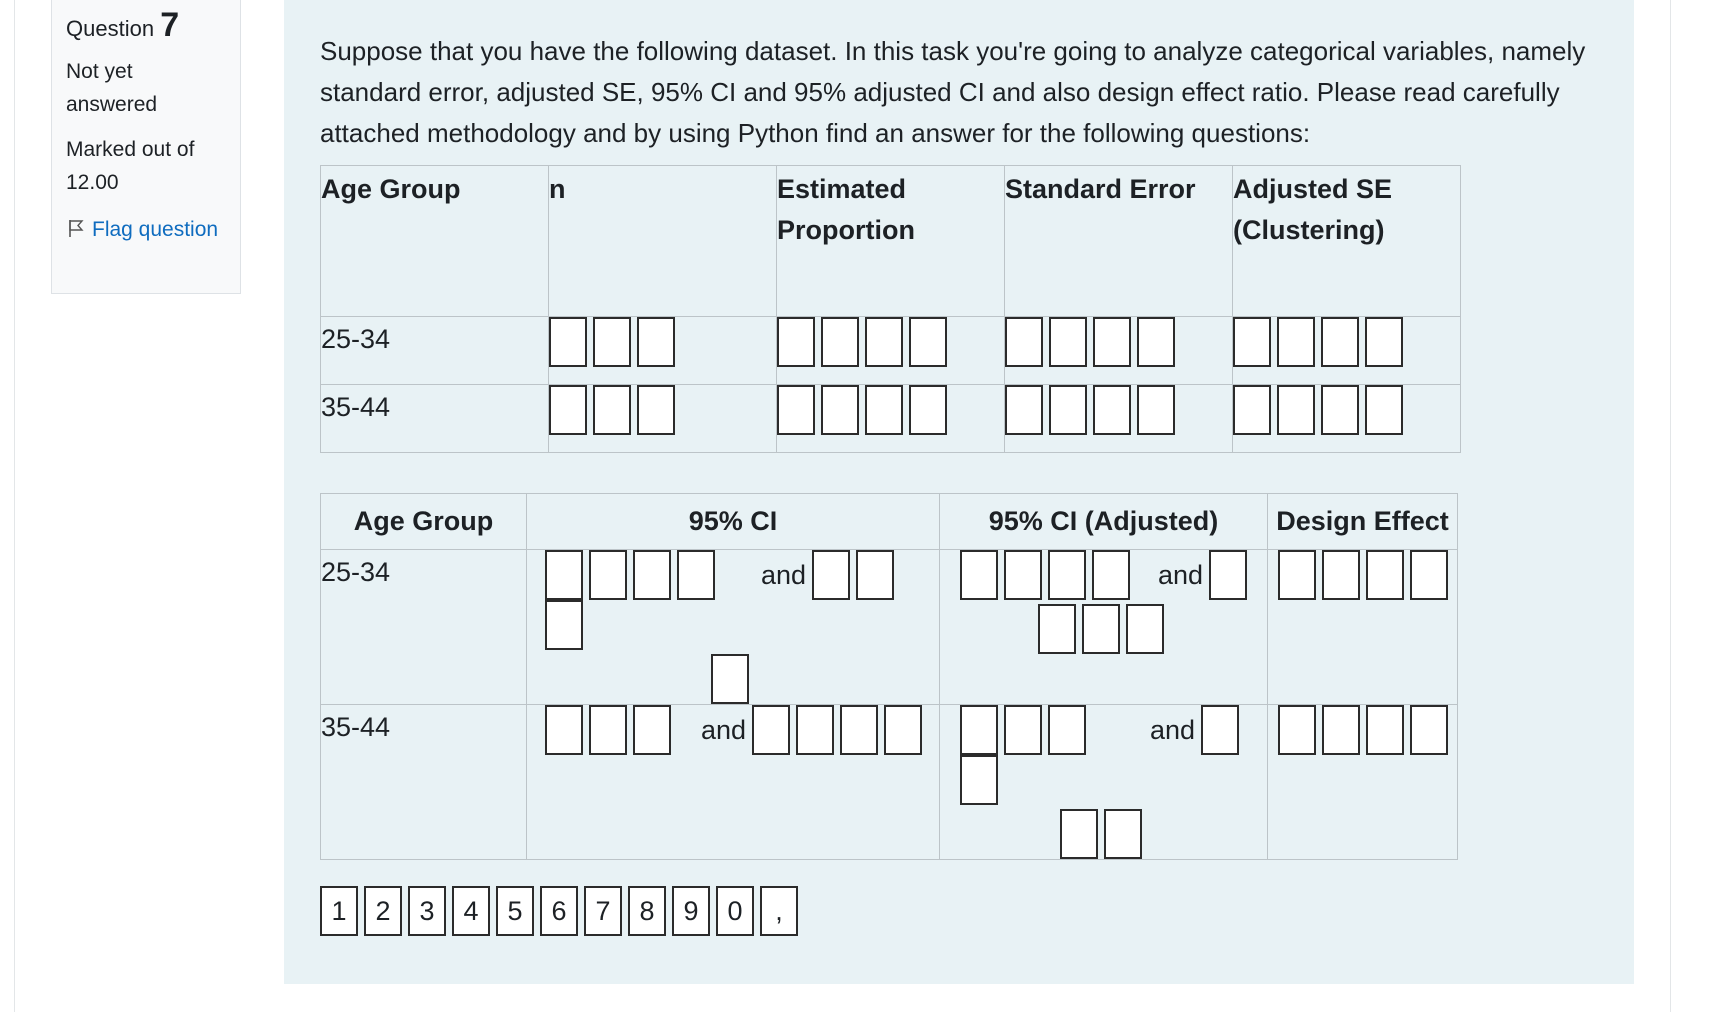  Describe the element at coordinates (733, 521) in the screenshot. I see `header-95-ci: 95% CI` at that location.